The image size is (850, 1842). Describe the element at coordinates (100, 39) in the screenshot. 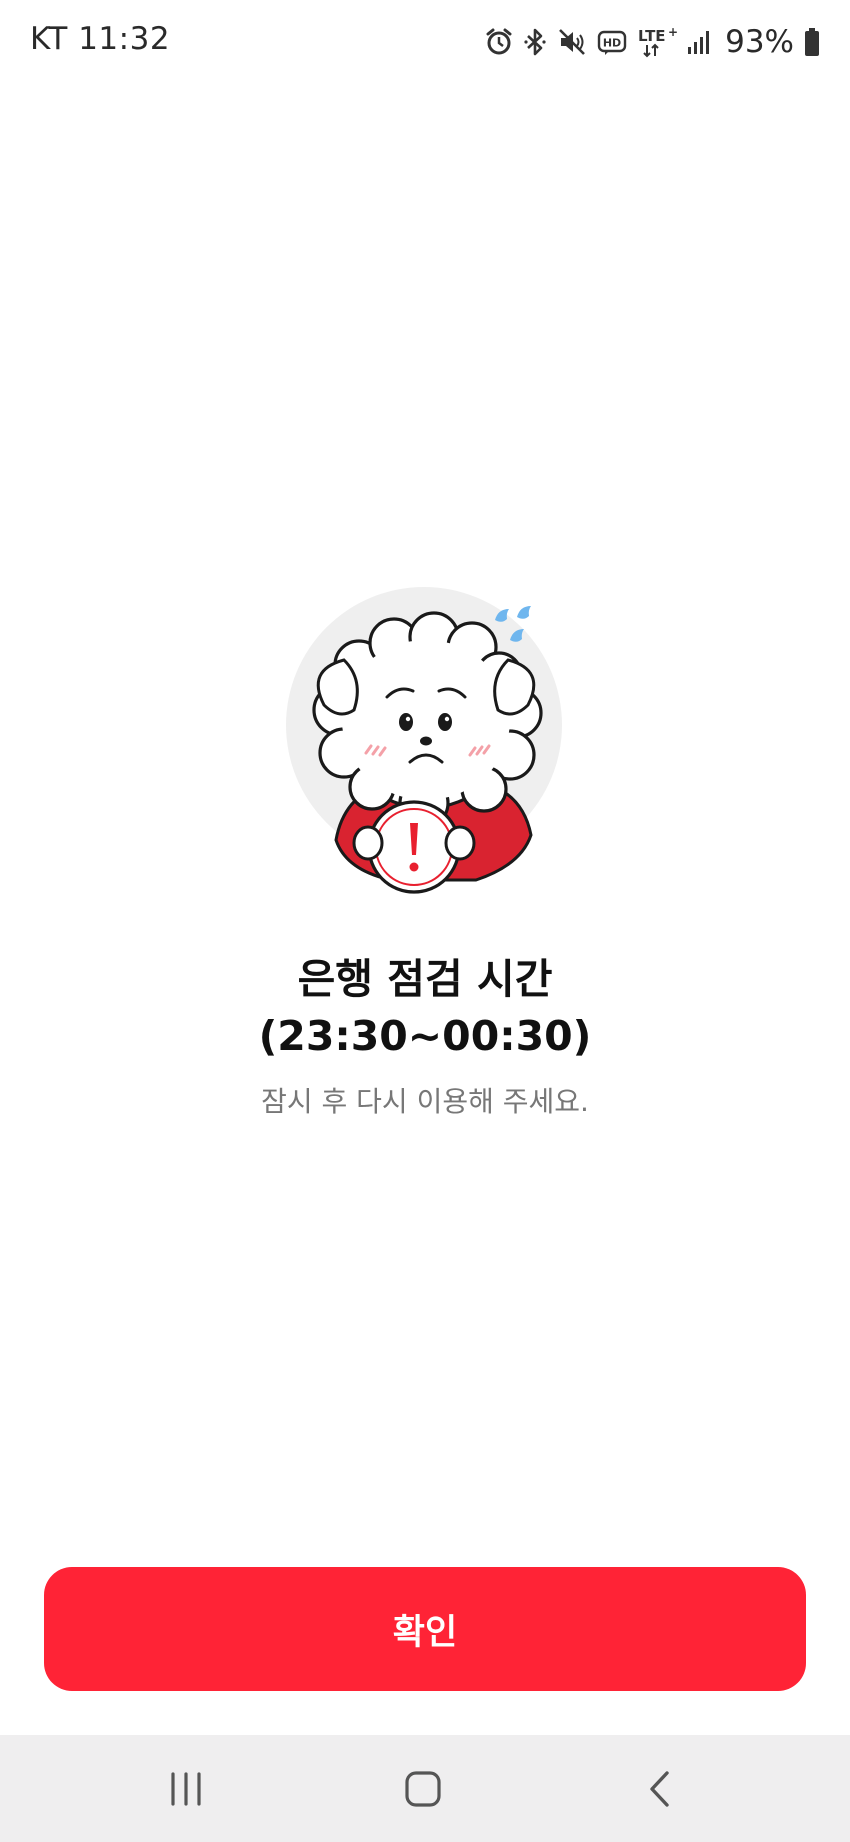

I see `carrier-time: KT 11:32` at that location.